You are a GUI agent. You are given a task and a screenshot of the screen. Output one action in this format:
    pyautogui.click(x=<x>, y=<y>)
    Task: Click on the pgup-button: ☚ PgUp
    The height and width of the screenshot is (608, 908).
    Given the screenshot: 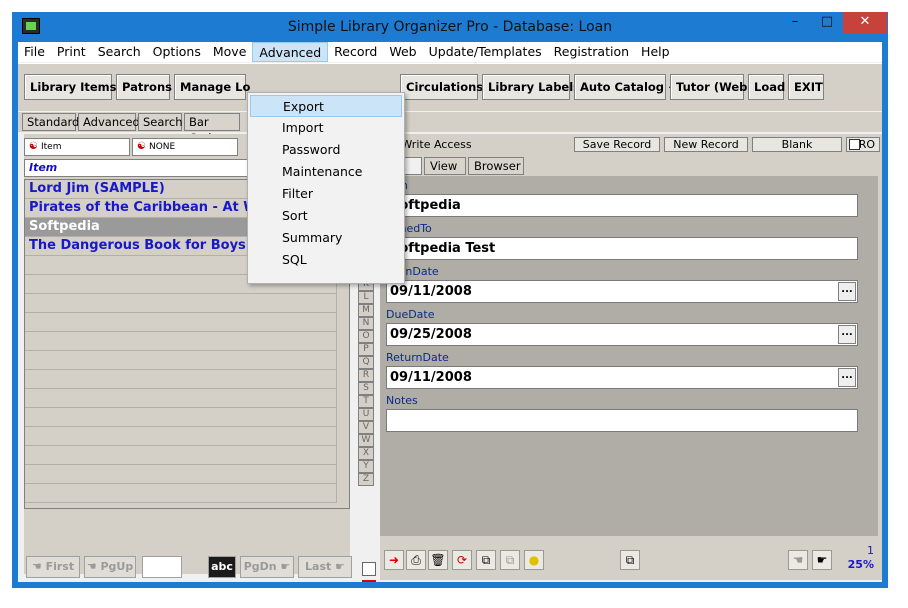 What is the action you would take?
    pyautogui.click(x=110, y=567)
    